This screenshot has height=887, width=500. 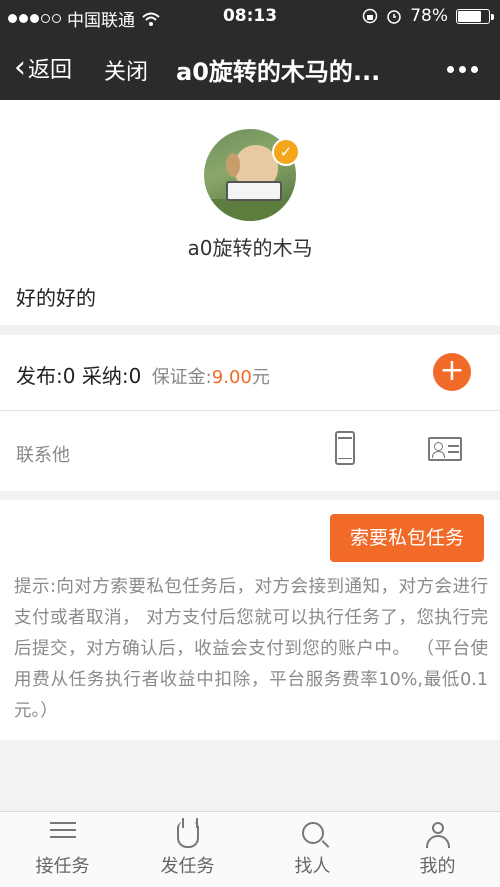 I want to click on tab-mine: 我的, so click(x=437, y=849).